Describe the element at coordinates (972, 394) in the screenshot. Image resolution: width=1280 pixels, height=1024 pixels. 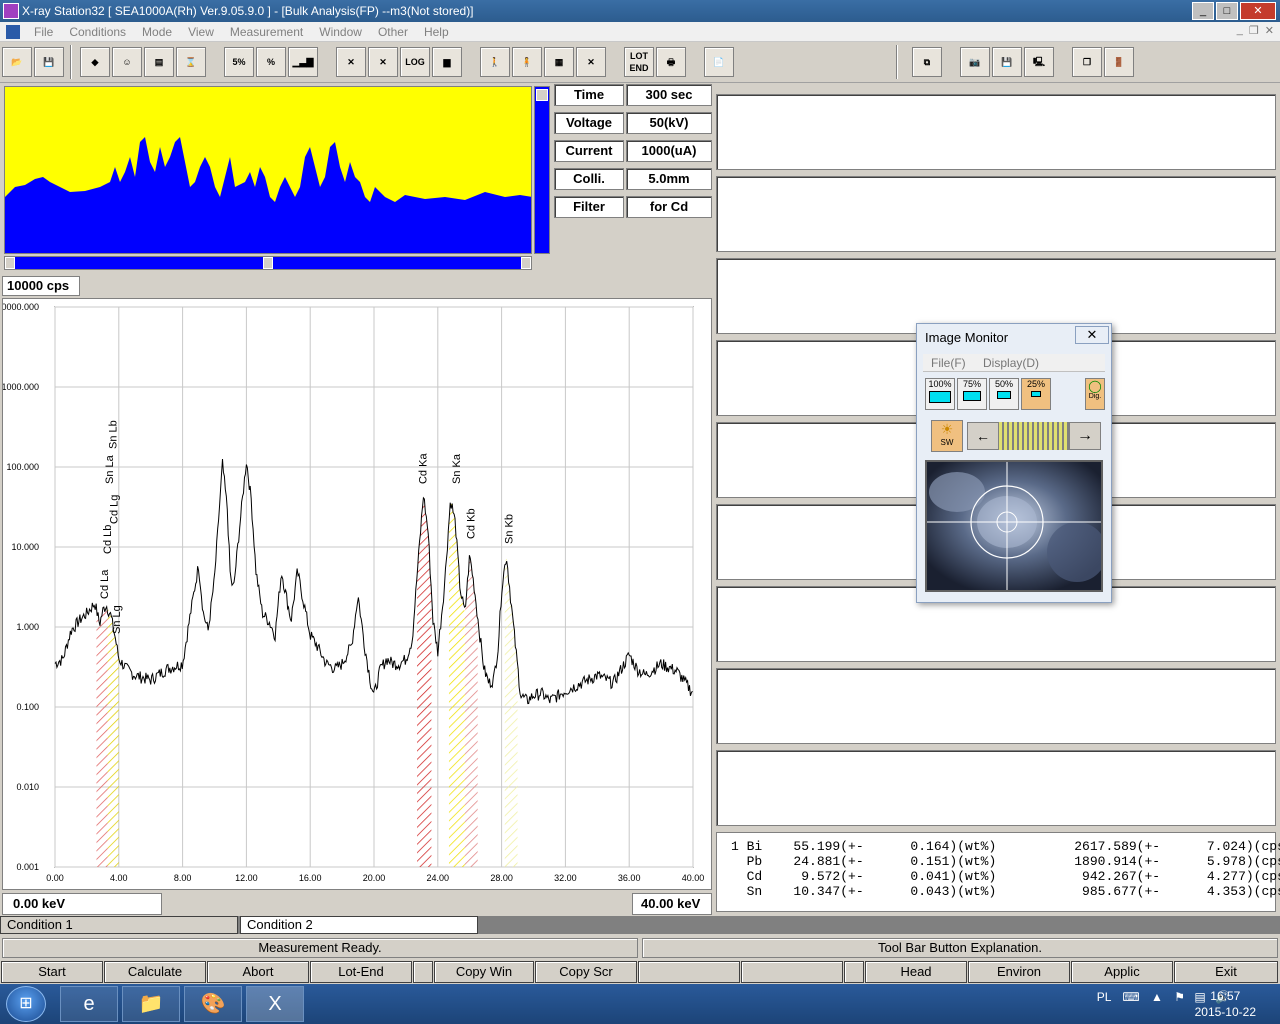
I see `zoom-75-button: 75%` at that location.